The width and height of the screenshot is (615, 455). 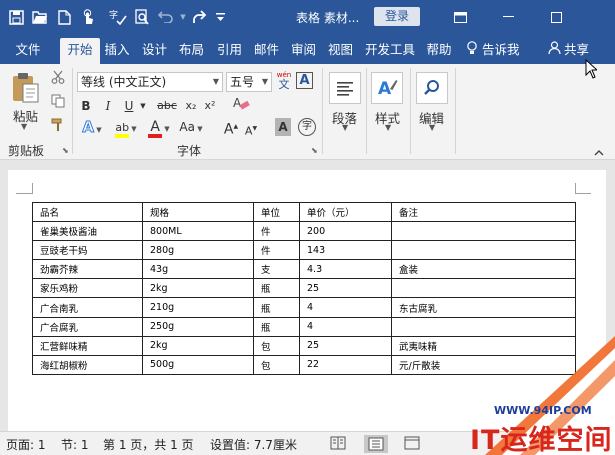 I want to click on table-cell: 支, so click(x=276, y=269).